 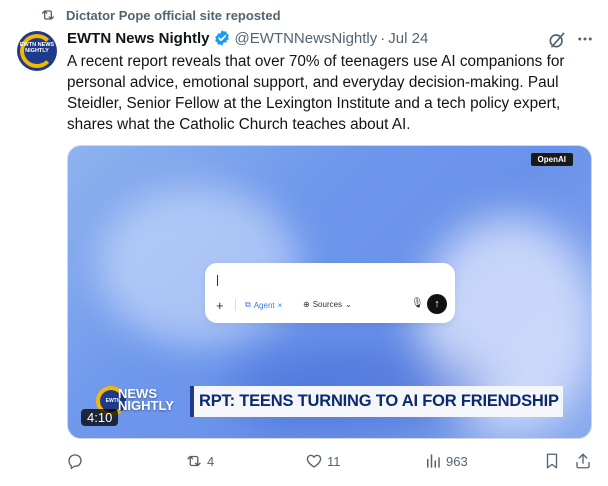 What do you see at coordinates (100, 417) in the screenshot?
I see `video-duration: 4:10` at bounding box center [100, 417].